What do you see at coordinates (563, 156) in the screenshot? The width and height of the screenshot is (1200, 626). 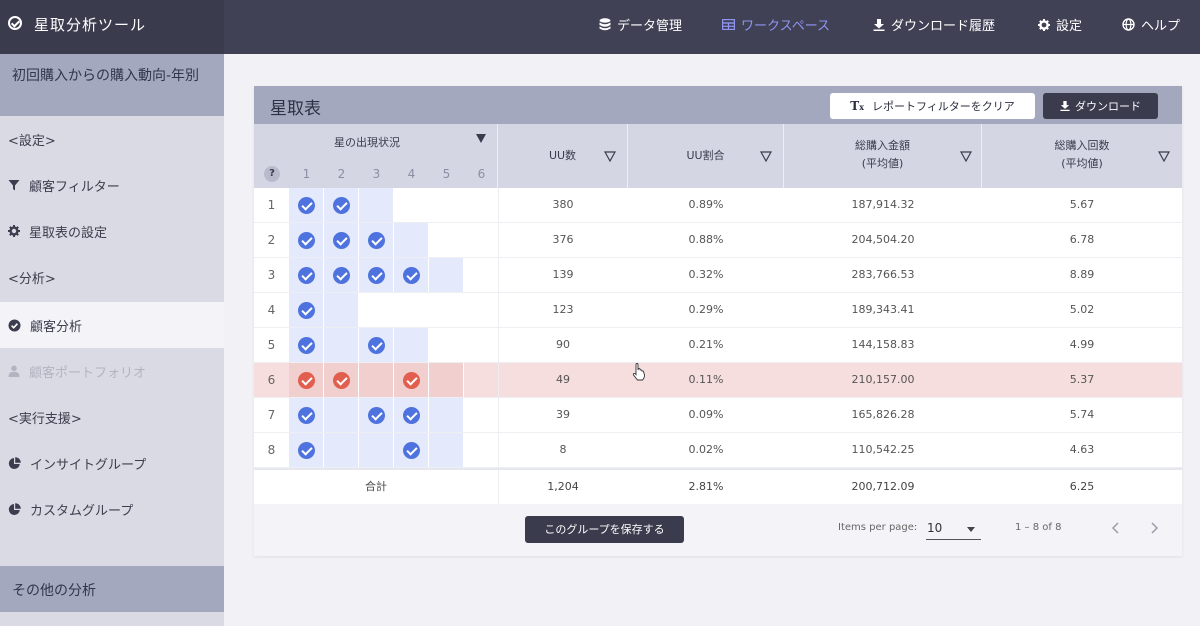 I see `uu-count-header: UU数` at bounding box center [563, 156].